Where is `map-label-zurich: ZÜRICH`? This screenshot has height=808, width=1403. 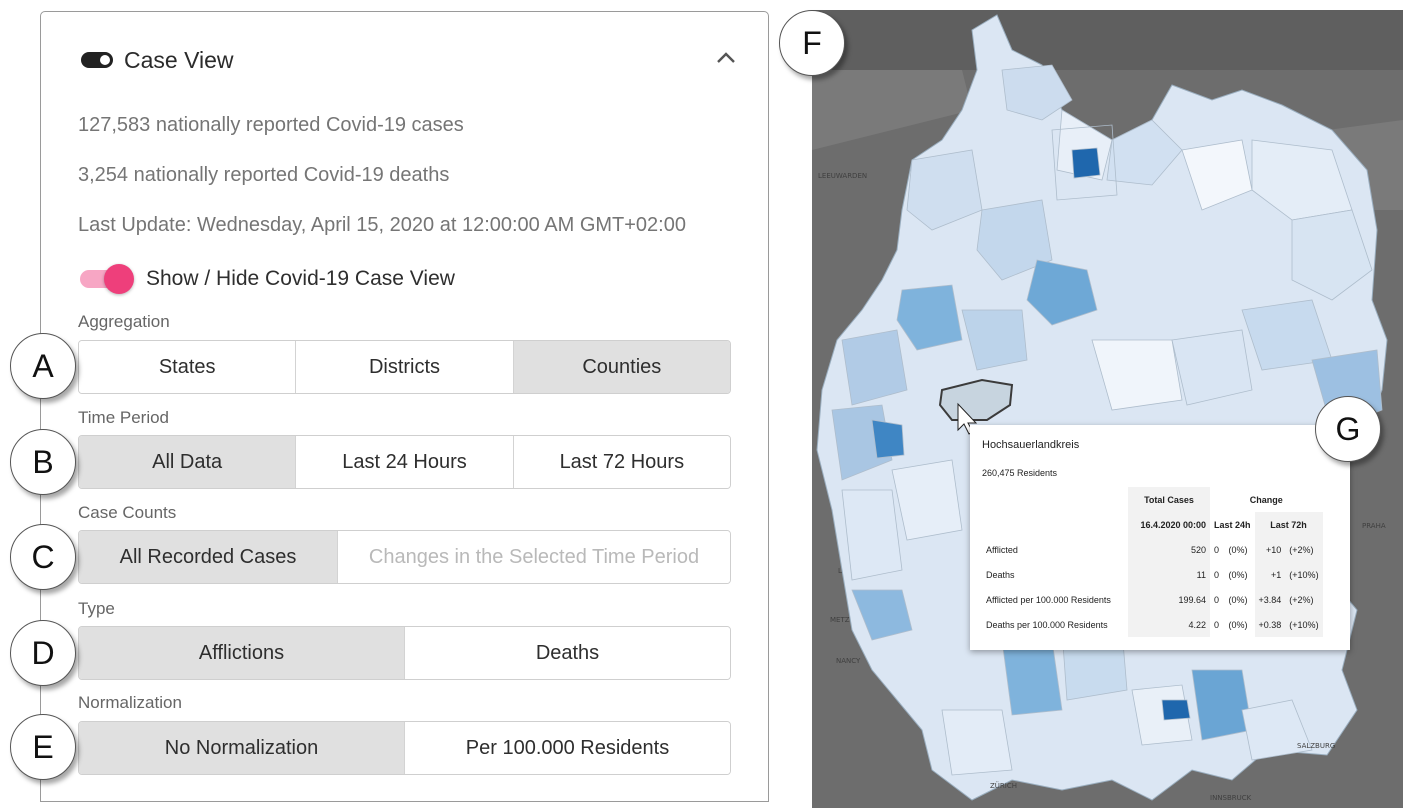 map-label-zurich: ZÜRICH is located at coordinates (1003, 785).